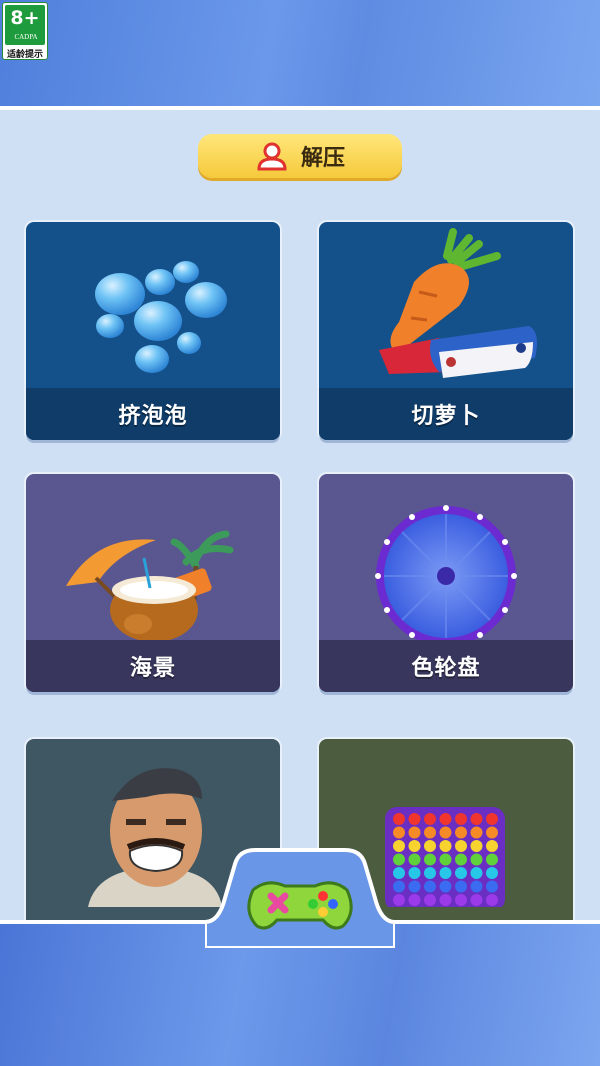  I want to click on wheel-icon, so click(446, 573).